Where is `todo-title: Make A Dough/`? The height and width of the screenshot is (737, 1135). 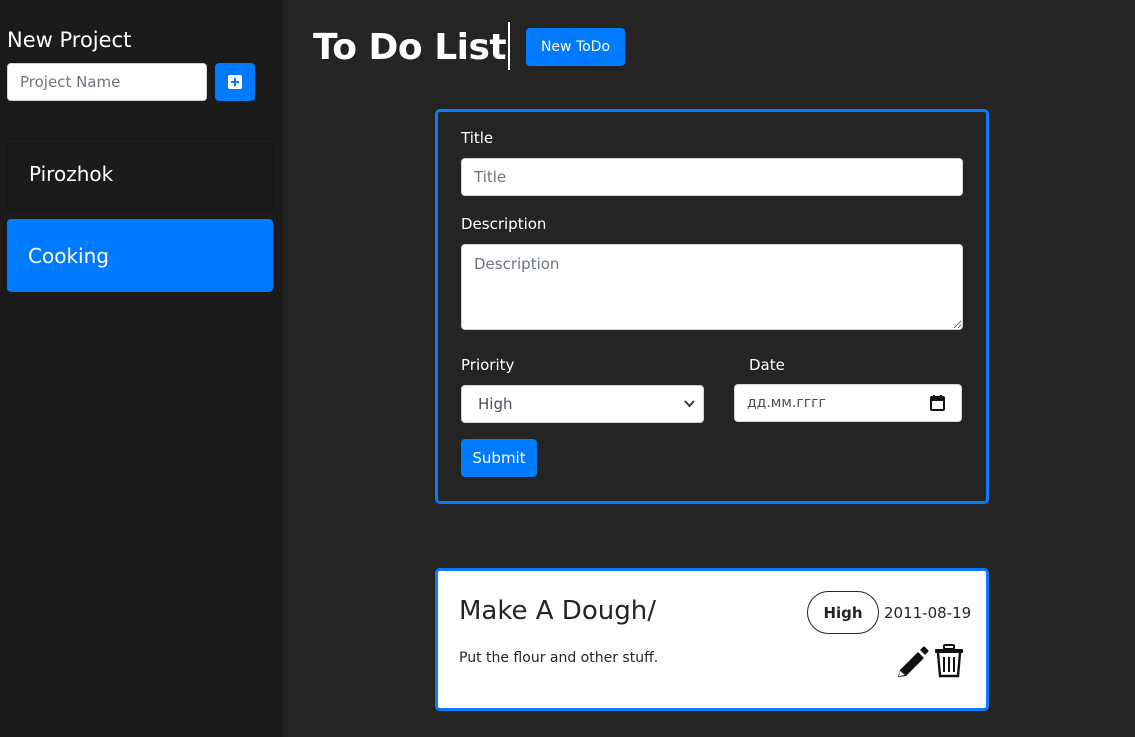 todo-title: Make A Dough/ is located at coordinates (557, 611).